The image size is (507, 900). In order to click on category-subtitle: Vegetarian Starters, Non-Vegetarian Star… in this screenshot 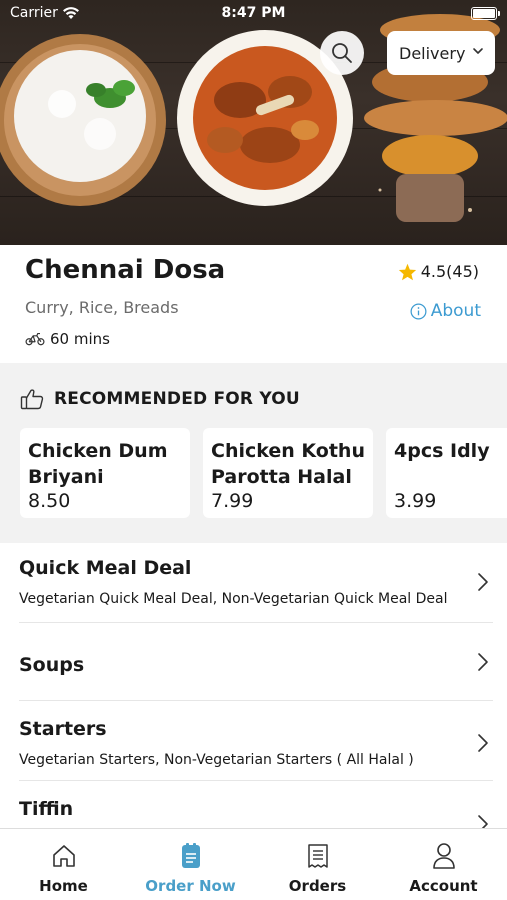, I will do `click(216, 760)`.